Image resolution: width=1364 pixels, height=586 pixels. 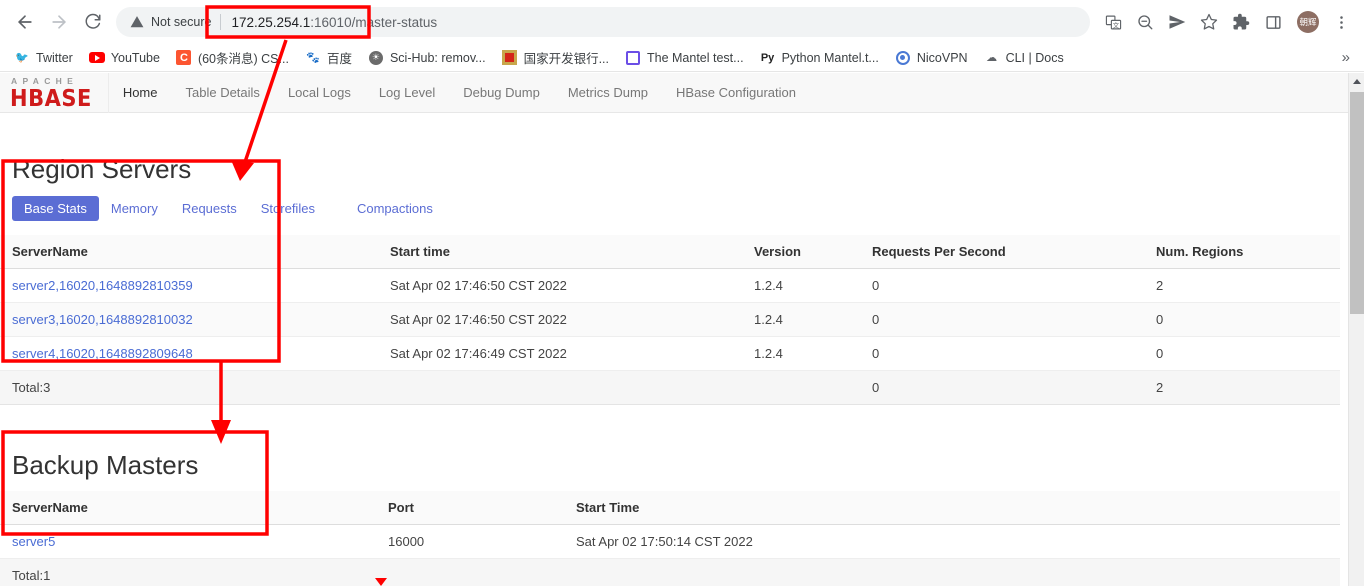 I want to click on cell-total-version, so click(x=801, y=387).